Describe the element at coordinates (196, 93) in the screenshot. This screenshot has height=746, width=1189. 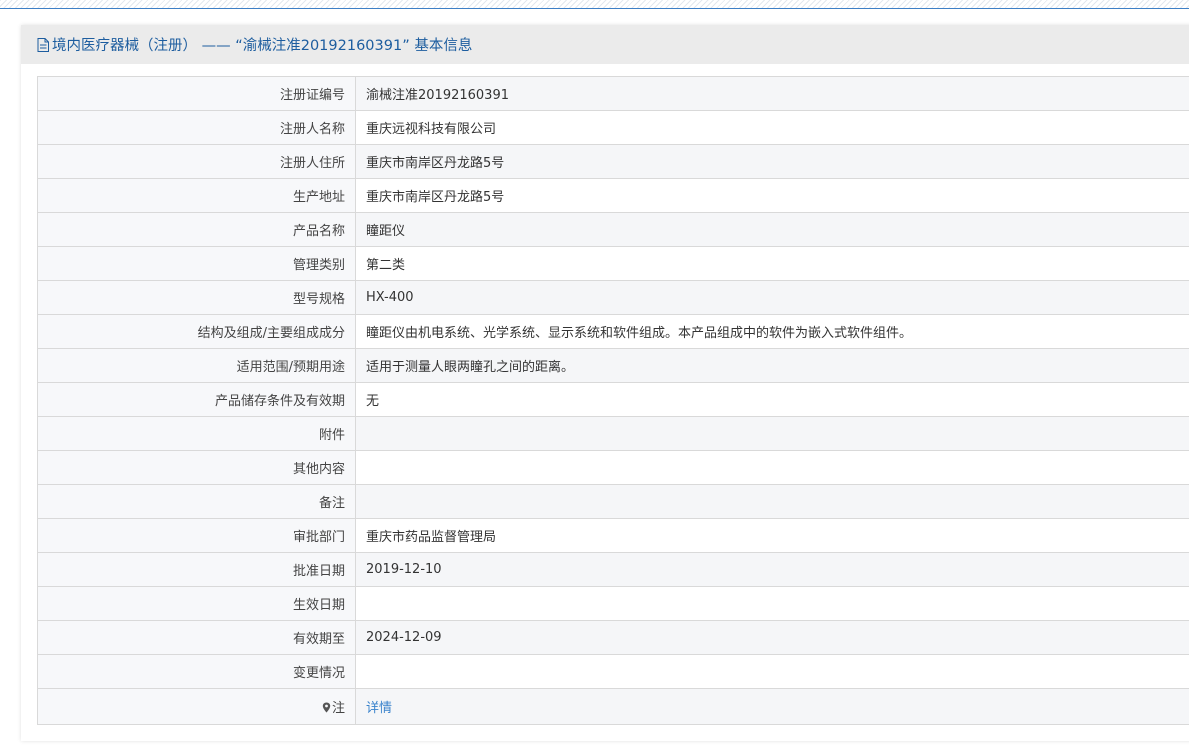
I see `row-label: 注册证编号` at that location.